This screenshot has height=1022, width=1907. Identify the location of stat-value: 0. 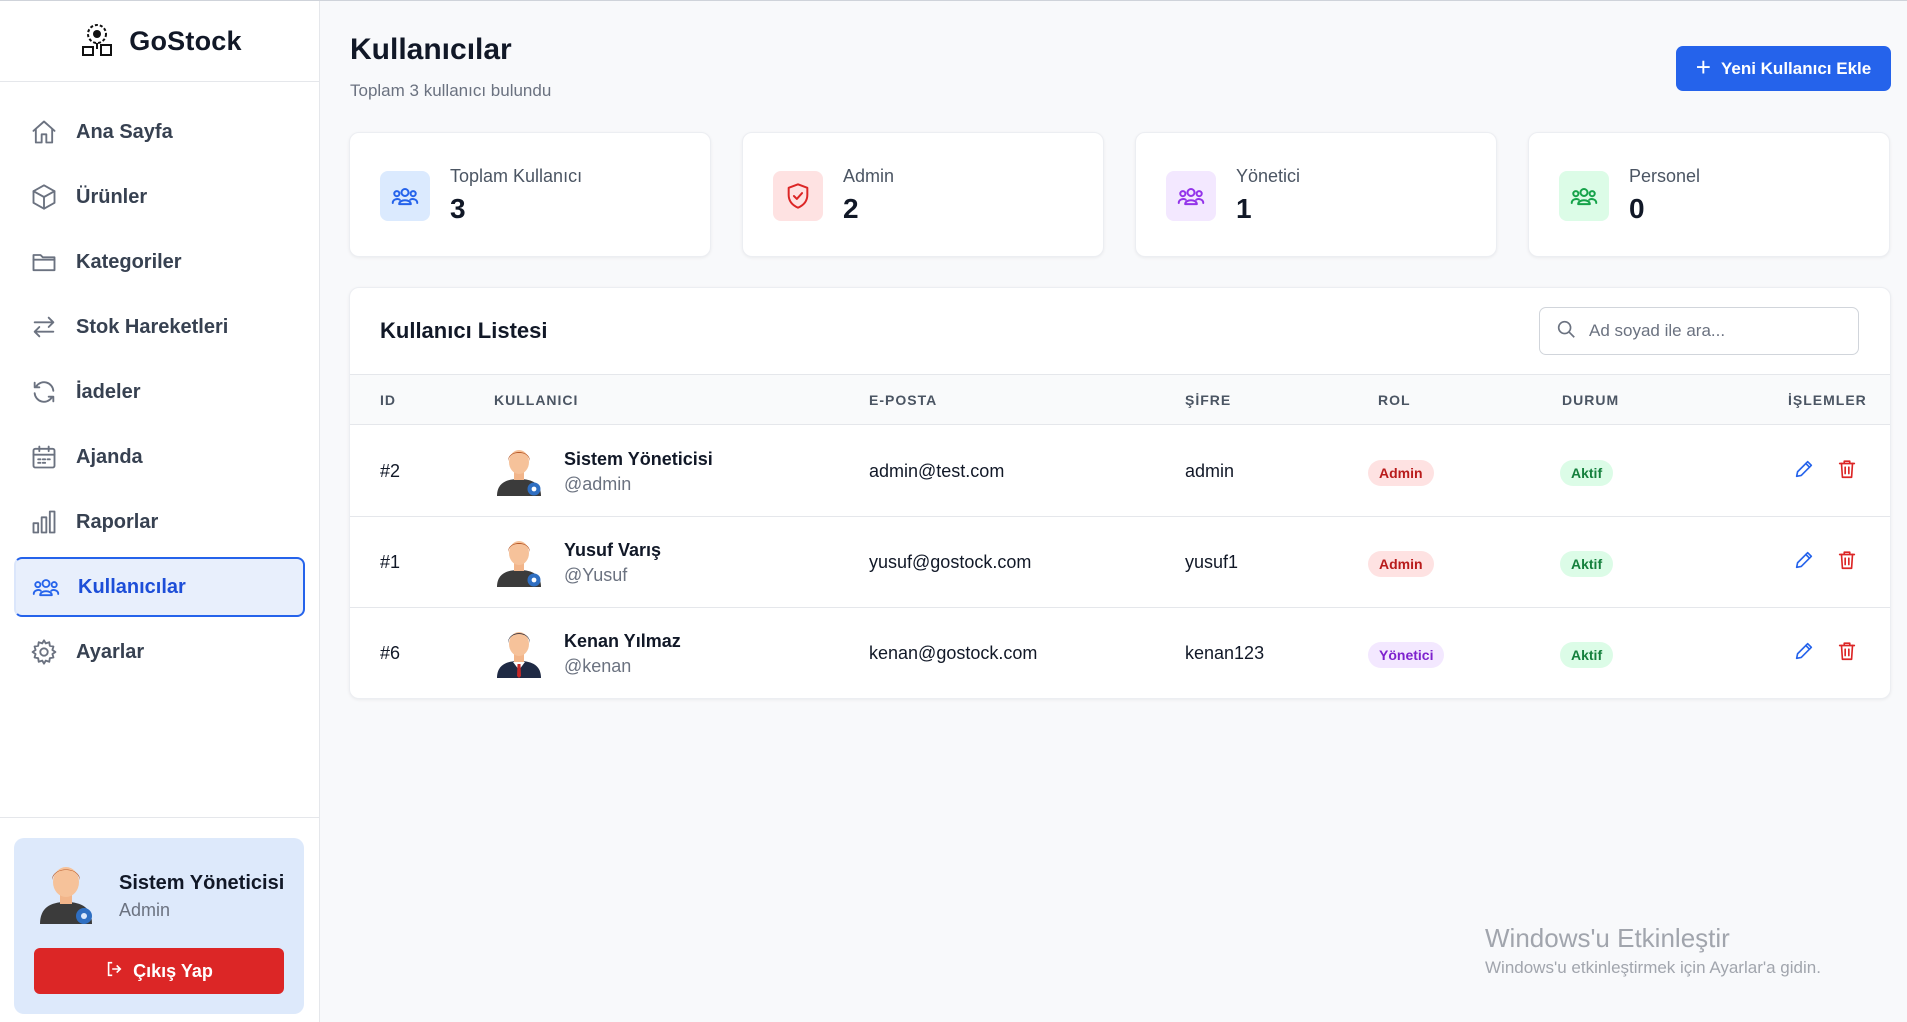
(1637, 208).